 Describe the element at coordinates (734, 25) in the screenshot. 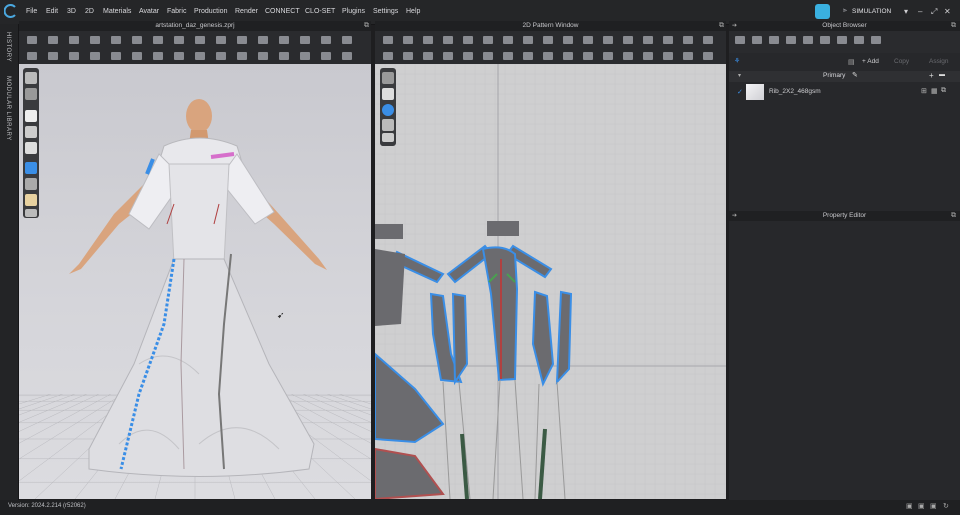

I see `collapse-arrow-icon: ➔` at that location.